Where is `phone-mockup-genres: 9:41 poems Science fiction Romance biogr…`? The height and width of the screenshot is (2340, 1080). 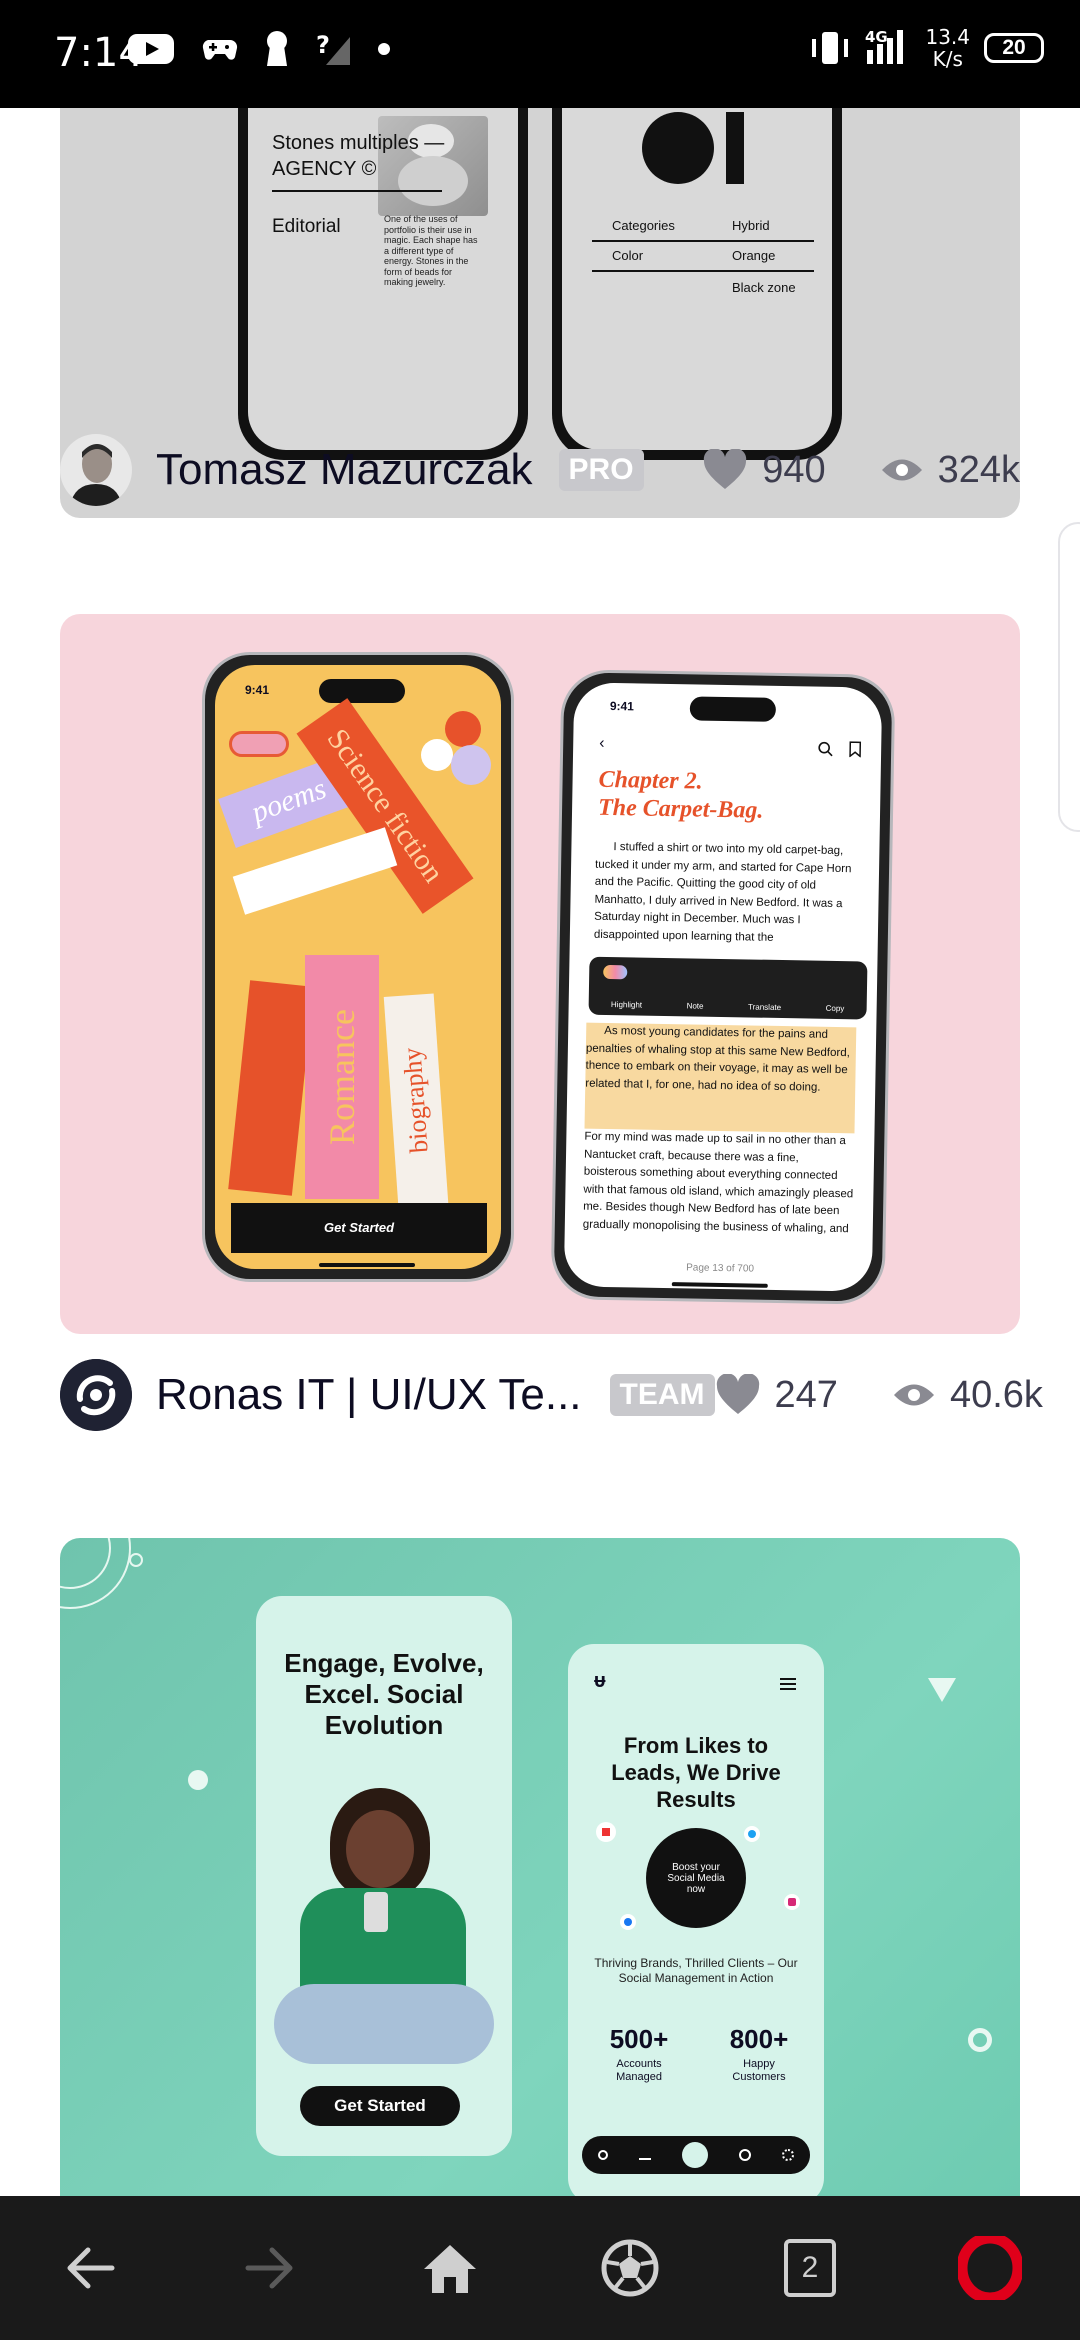
phone-mockup-genres: 9:41 poems Science fiction Romance biogr… is located at coordinates (358, 967).